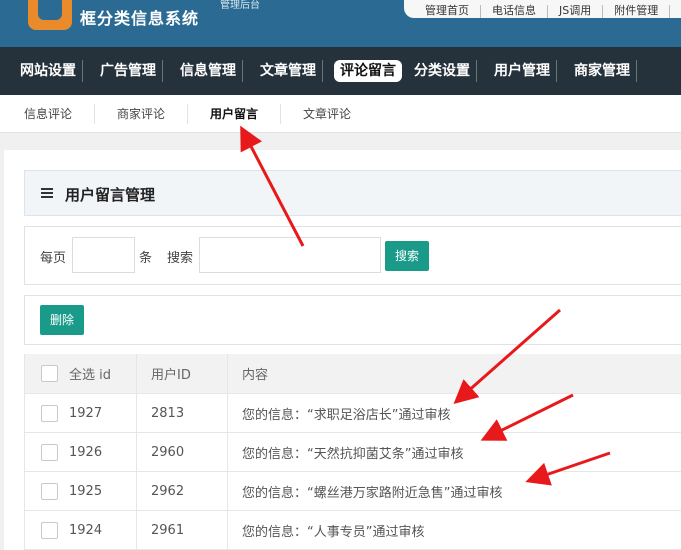  I want to click on row-id: 1924, so click(86, 530).